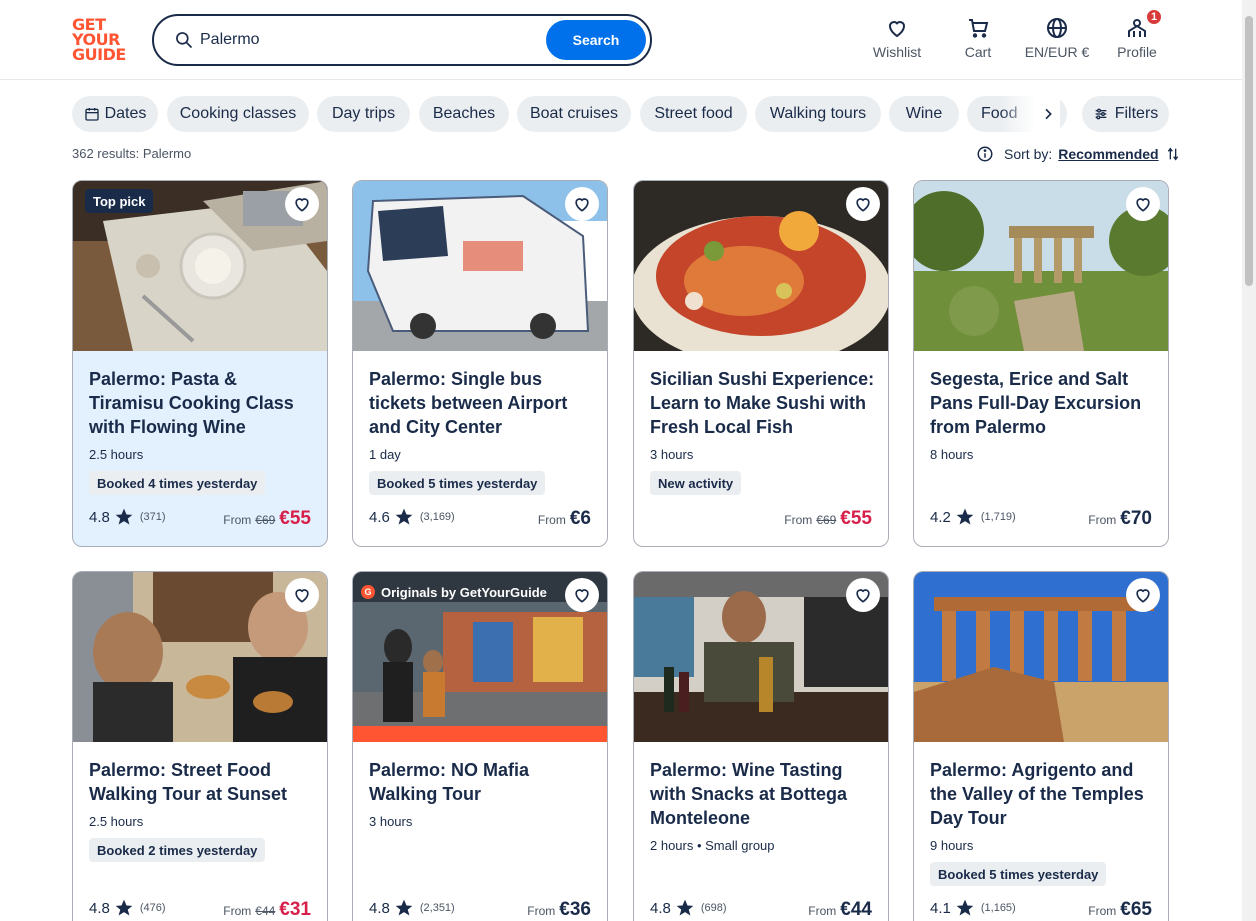  What do you see at coordinates (712, 845) in the screenshot?
I see `activity-duration: 2 hours • Small group` at bounding box center [712, 845].